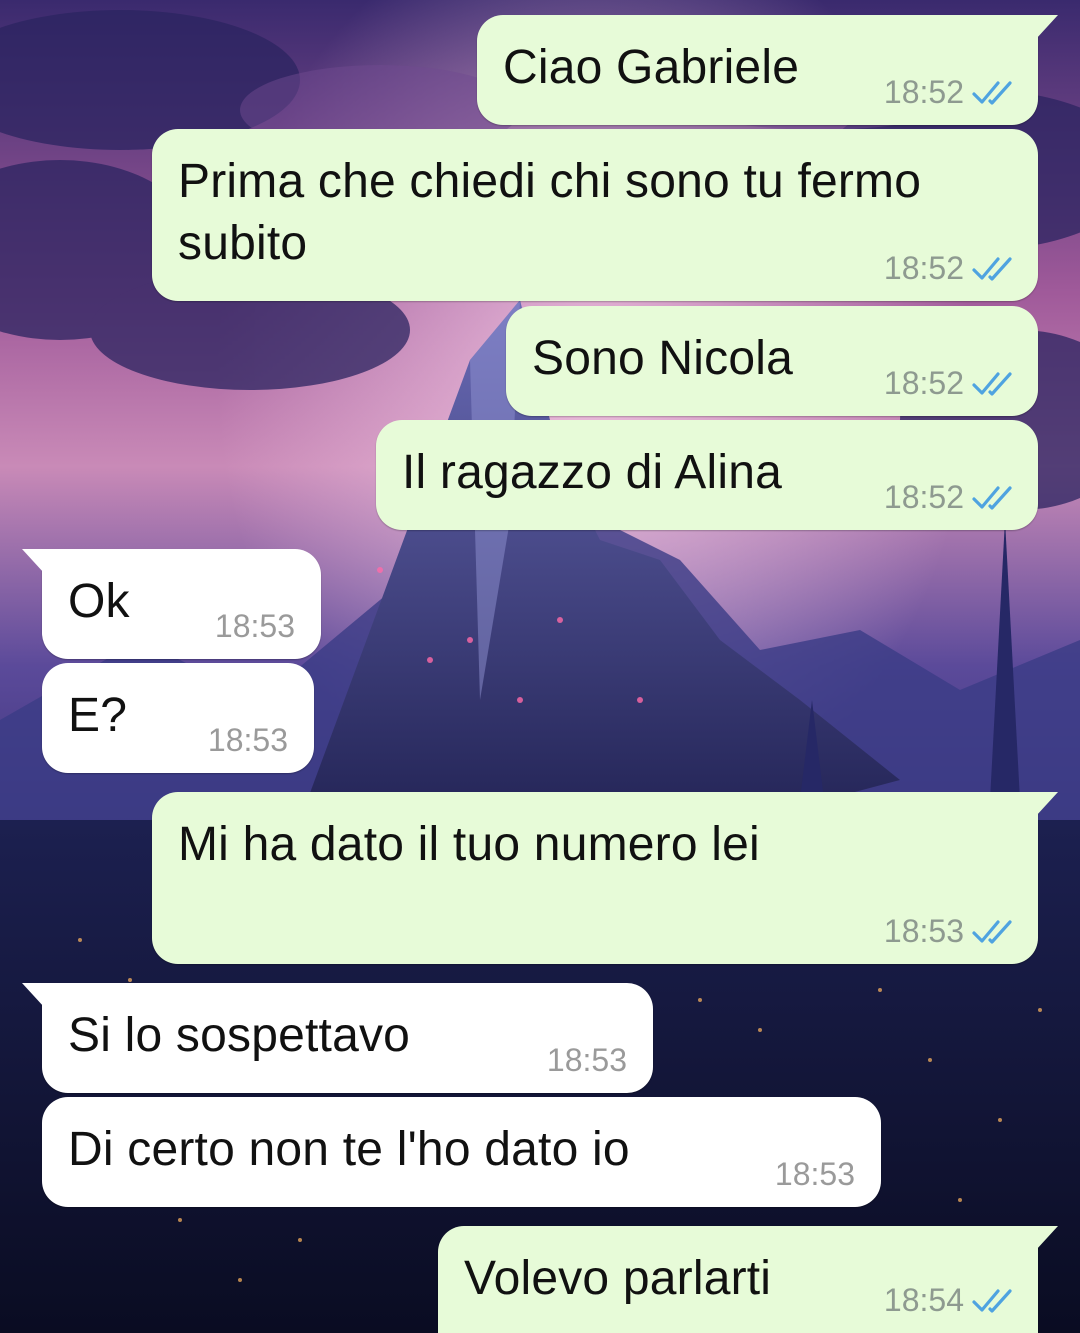 This screenshot has height=1333, width=1080. What do you see at coordinates (605, 878) in the screenshot?
I see `message-bubble-outgoing: Mi ha dato il tuo numero lei 18:53` at bounding box center [605, 878].